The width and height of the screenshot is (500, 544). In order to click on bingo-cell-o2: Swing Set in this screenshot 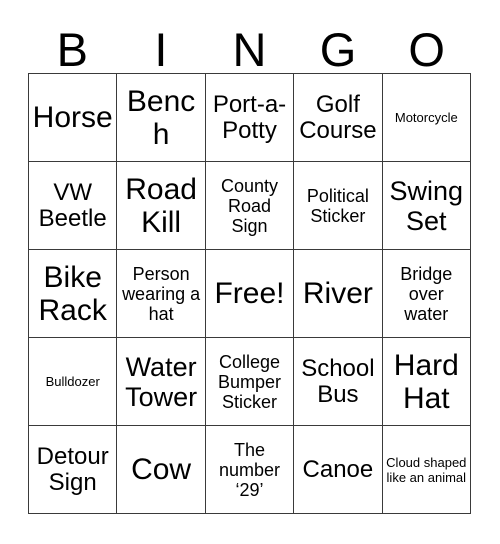, I will do `click(426, 206)`.